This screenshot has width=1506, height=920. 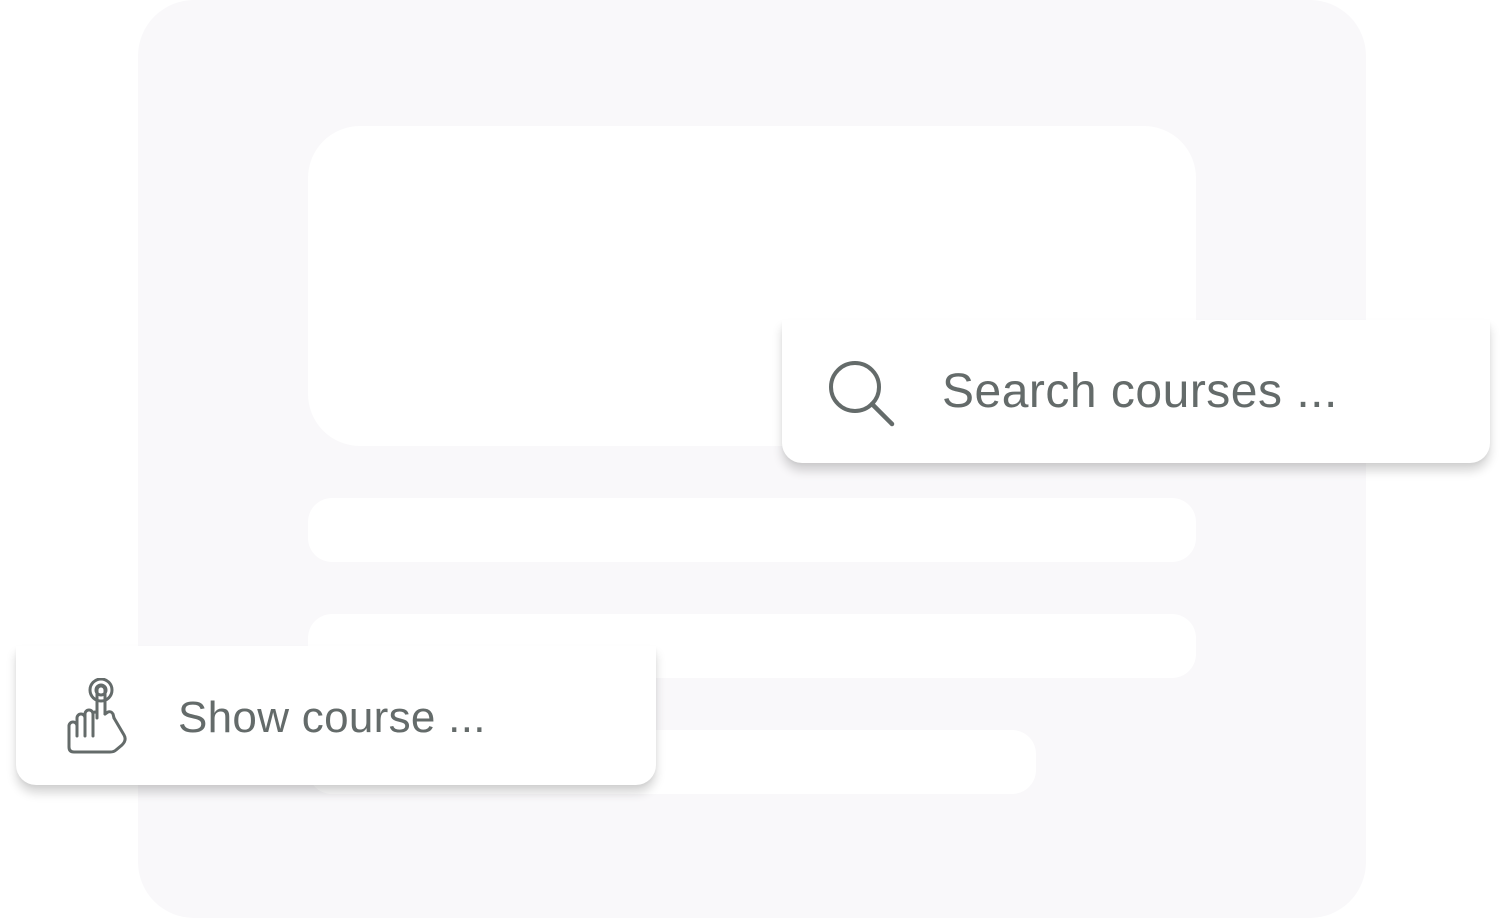 What do you see at coordinates (861, 393) in the screenshot?
I see `search-icon` at bounding box center [861, 393].